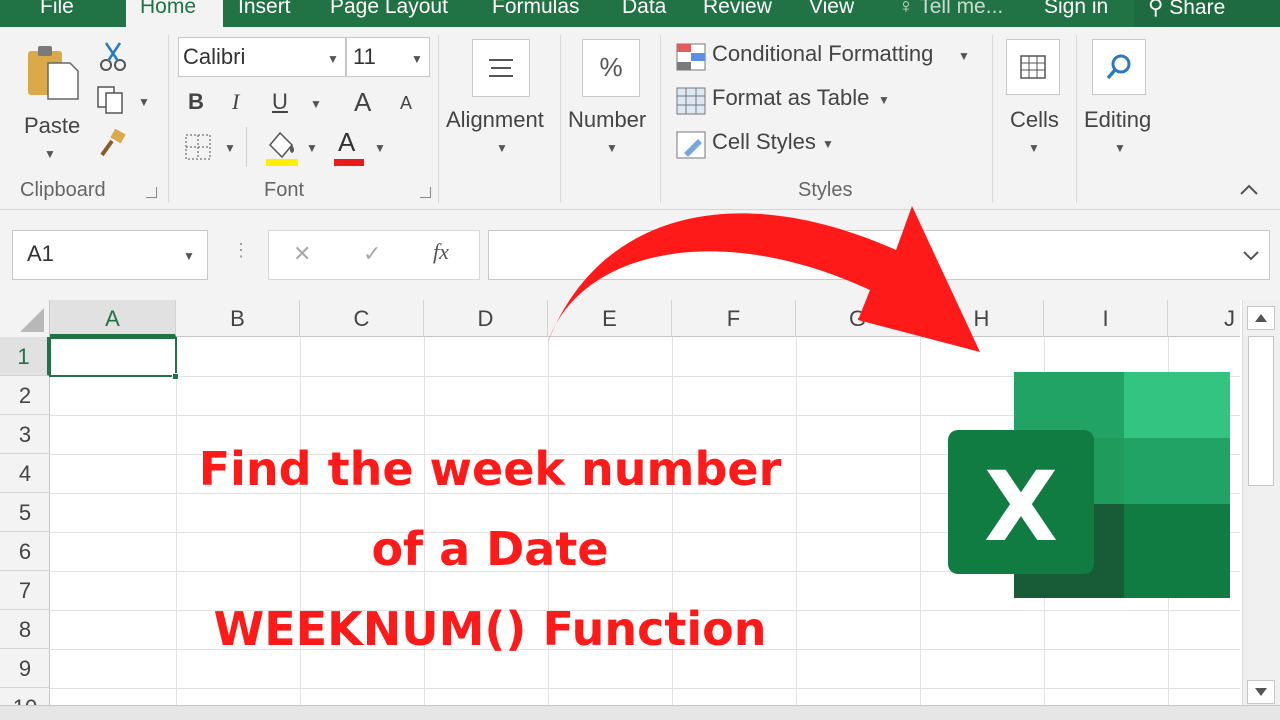 The image size is (1280, 720). Describe the element at coordinates (175, 376) in the screenshot. I see `fill-handle` at that location.